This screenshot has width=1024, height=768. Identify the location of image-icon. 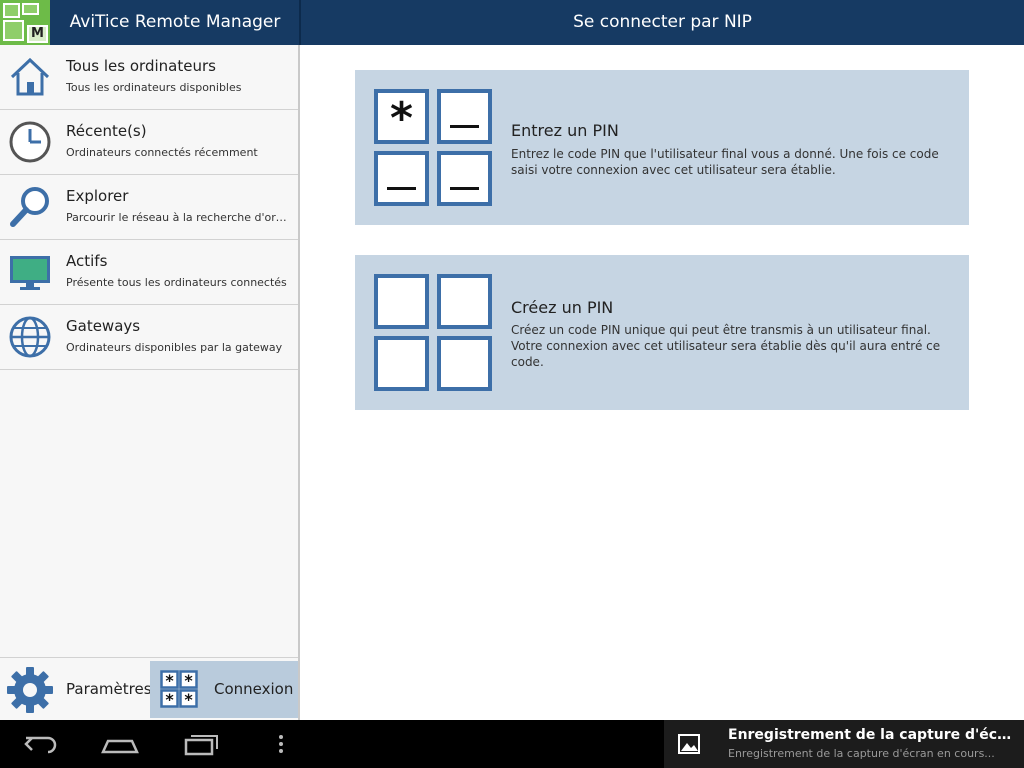
(689, 744).